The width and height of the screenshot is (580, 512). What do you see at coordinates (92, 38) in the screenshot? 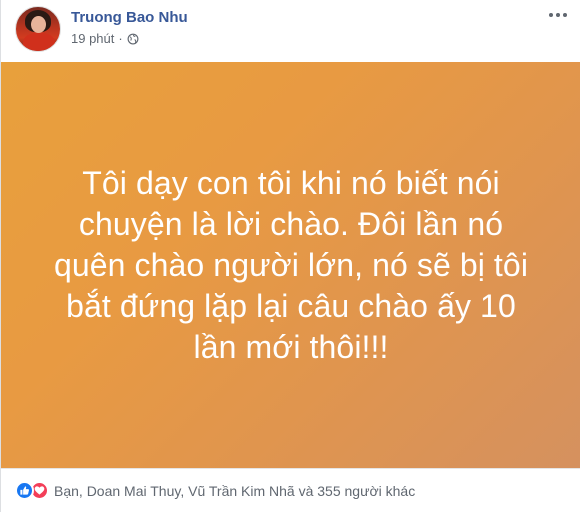
I see `post-time: 19 phút` at bounding box center [92, 38].